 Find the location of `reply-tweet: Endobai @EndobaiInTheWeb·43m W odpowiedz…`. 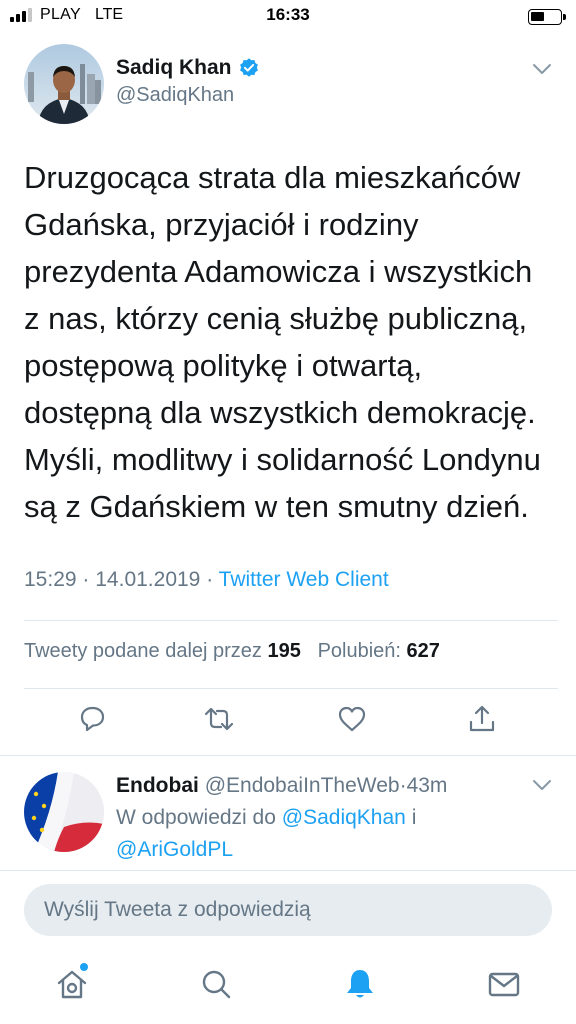

reply-tweet: Endobai @EndobaiInTheWeb·43m W odpowiedz… is located at coordinates (288, 815).